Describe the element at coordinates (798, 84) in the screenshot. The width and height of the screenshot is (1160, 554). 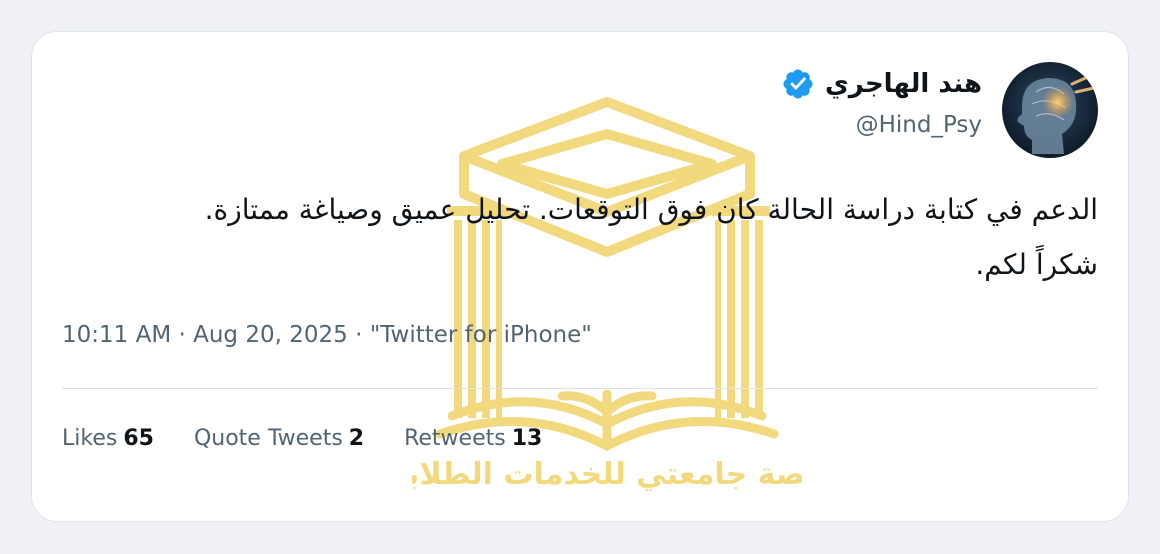
I see `verified-badge-icon` at that location.